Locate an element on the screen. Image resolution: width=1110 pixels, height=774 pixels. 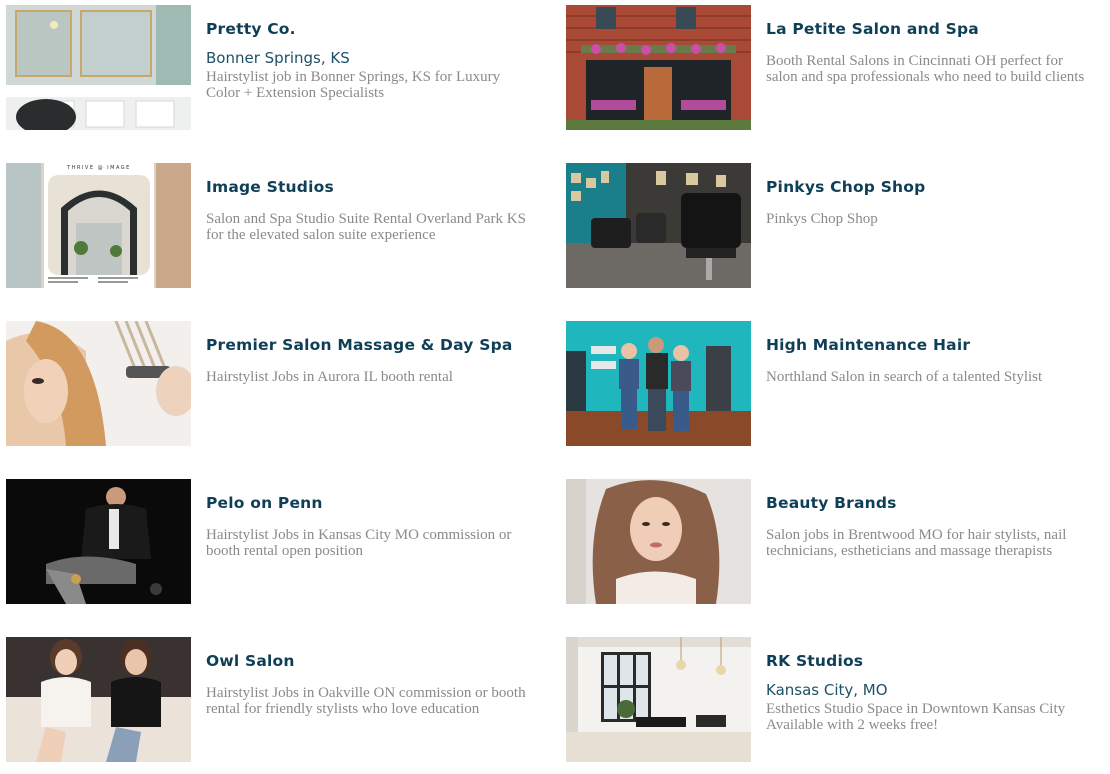
listing-title: La Petite Salon and Spa is located at coordinates (931, 29).